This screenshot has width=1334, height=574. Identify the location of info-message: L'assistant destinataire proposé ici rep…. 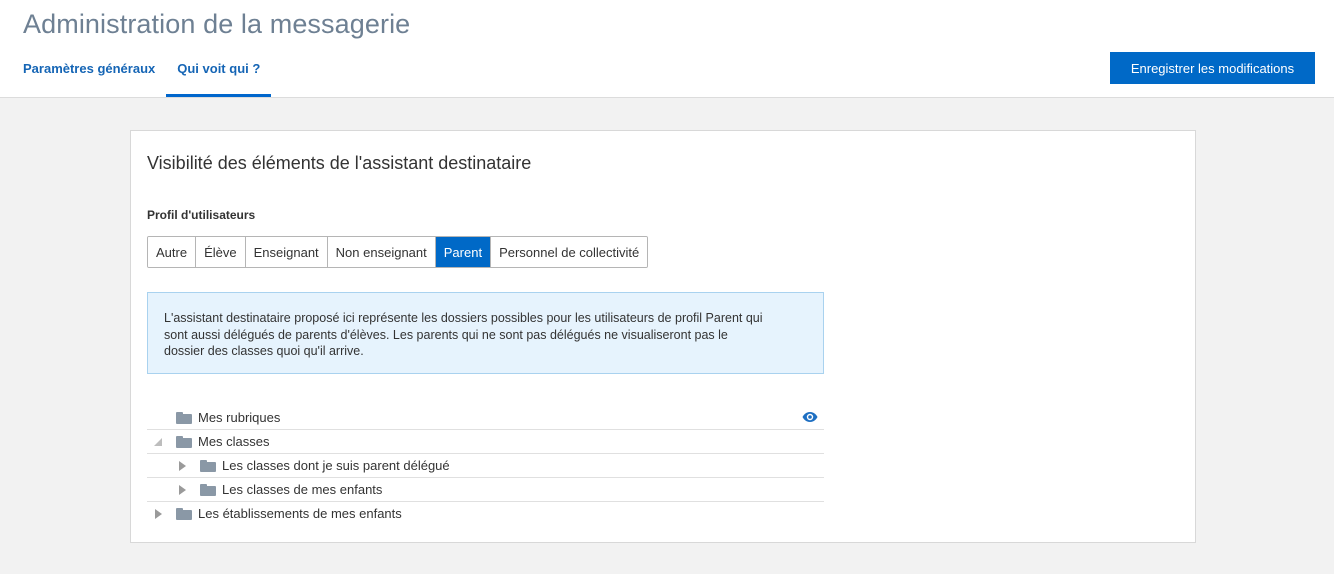
(485, 333).